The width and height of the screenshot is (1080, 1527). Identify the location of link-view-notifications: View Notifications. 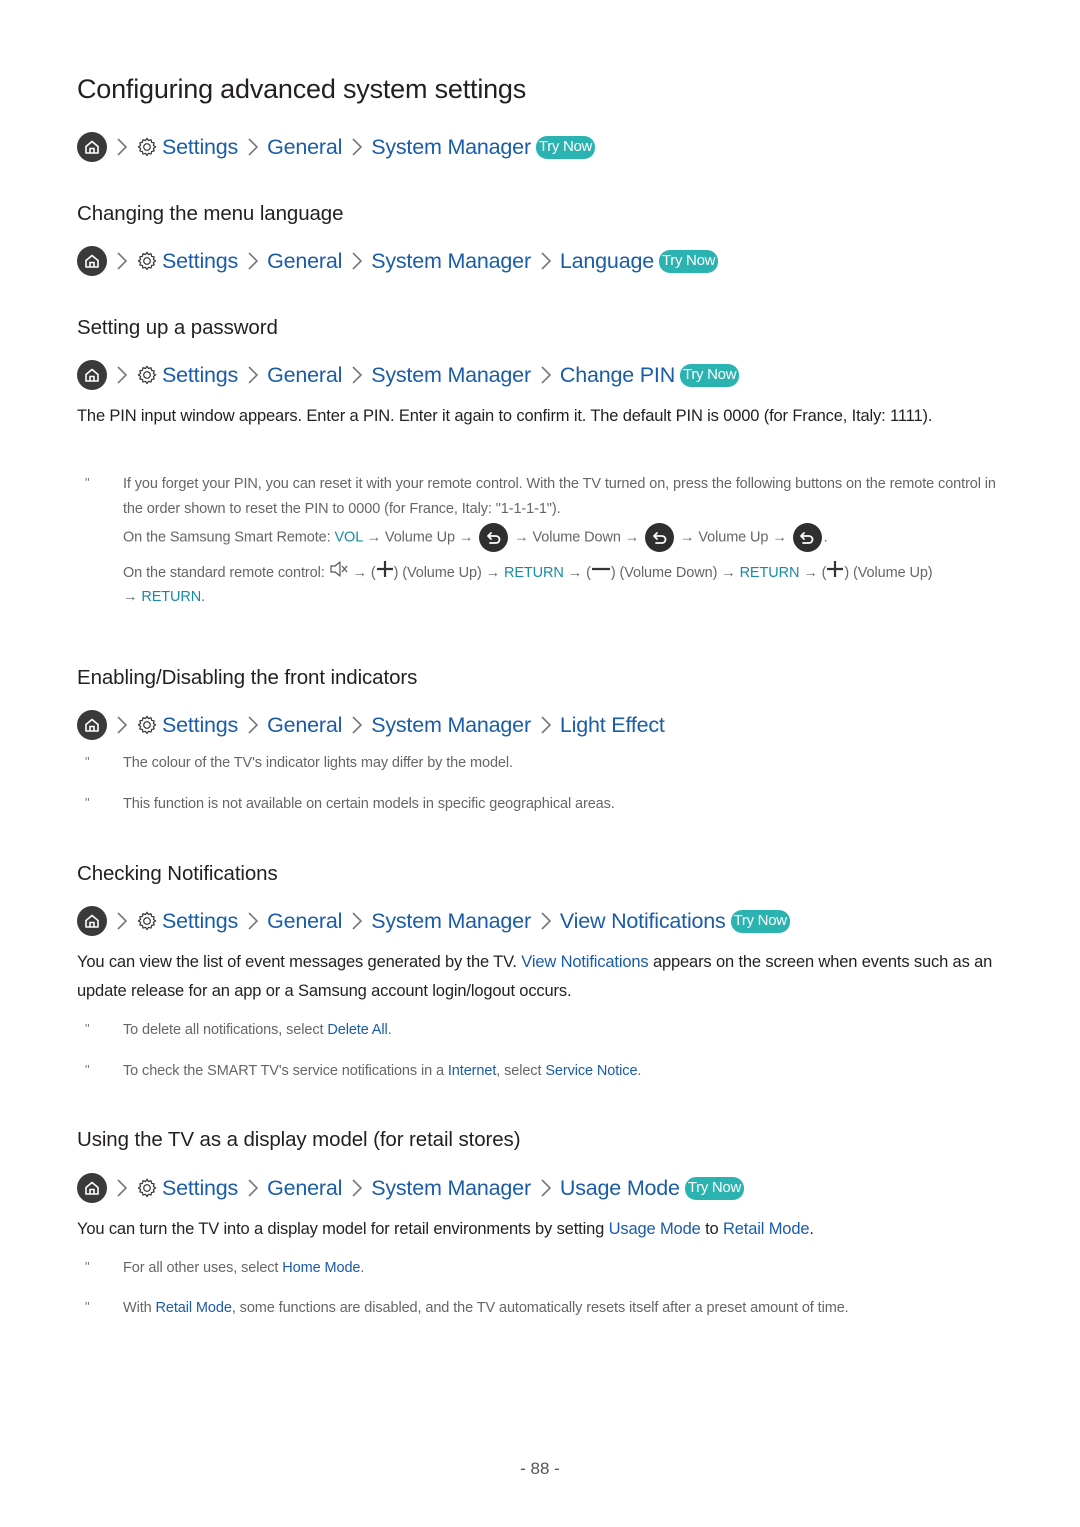
(584, 962).